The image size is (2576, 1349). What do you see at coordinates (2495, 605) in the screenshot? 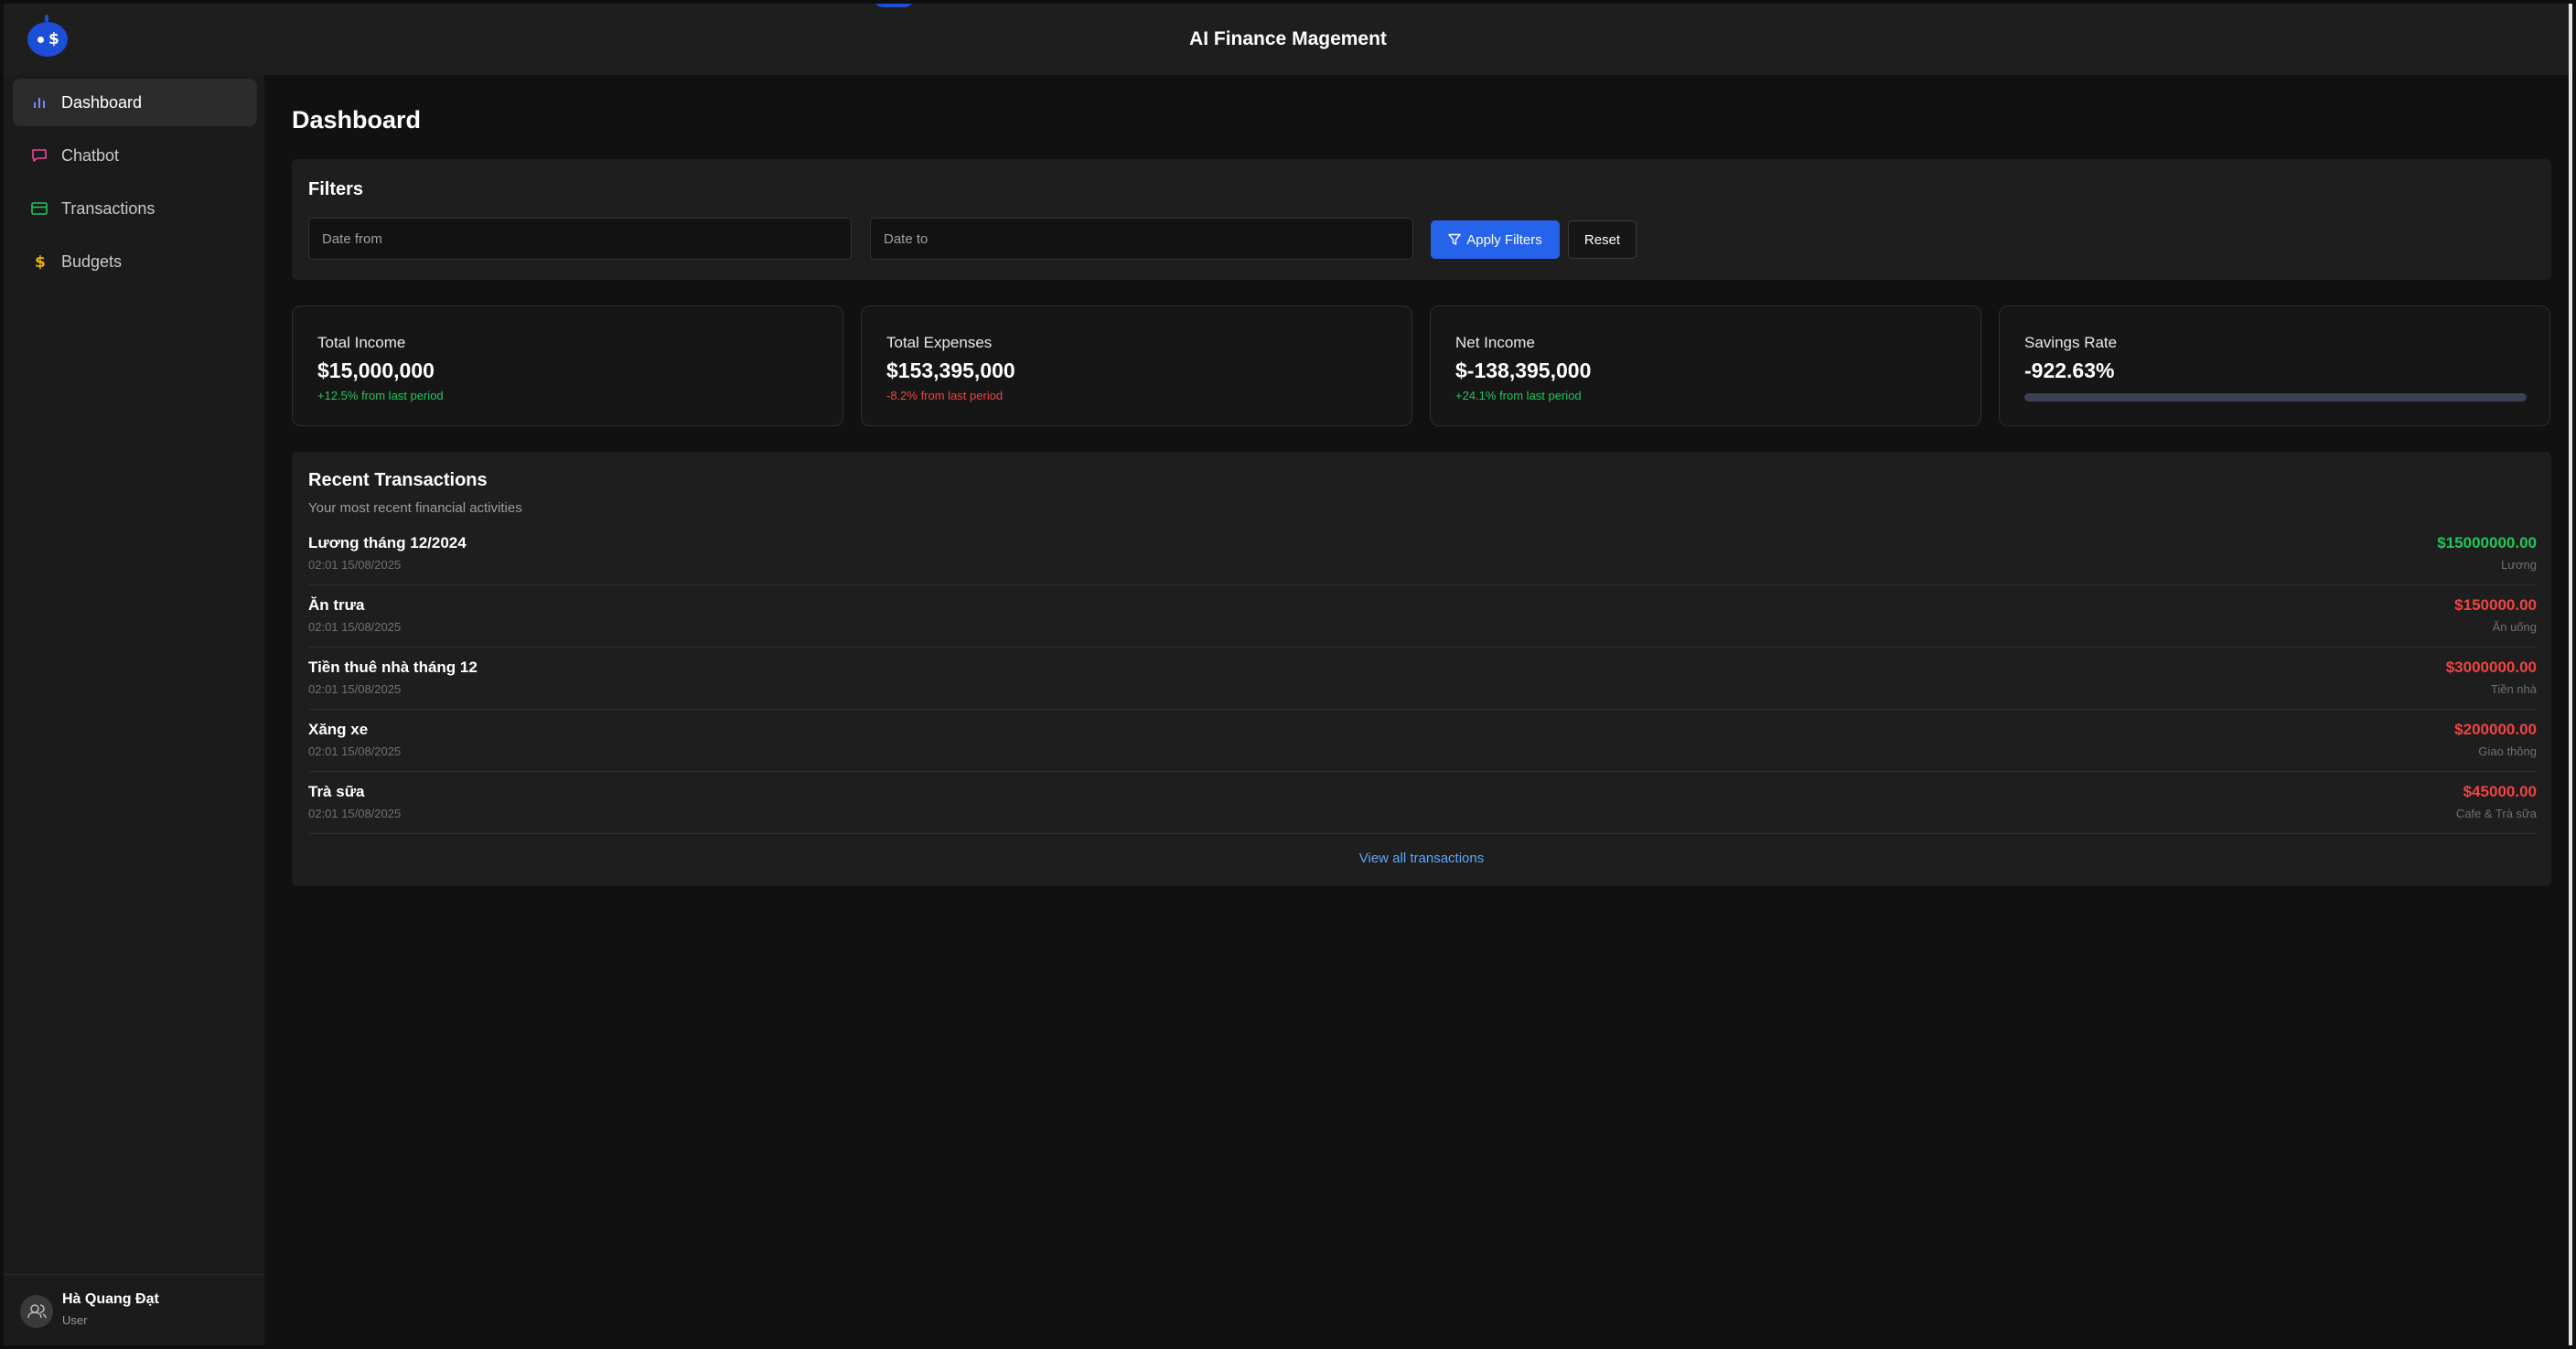
I see `transaction-amount: $150000.00` at bounding box center [2495, 605].